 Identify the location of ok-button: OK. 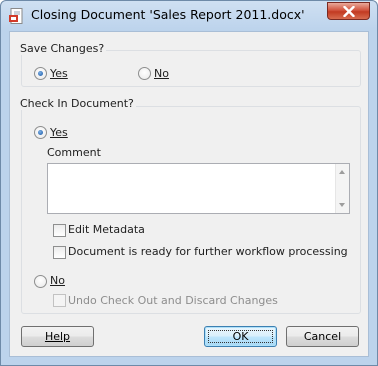
(240, 336).